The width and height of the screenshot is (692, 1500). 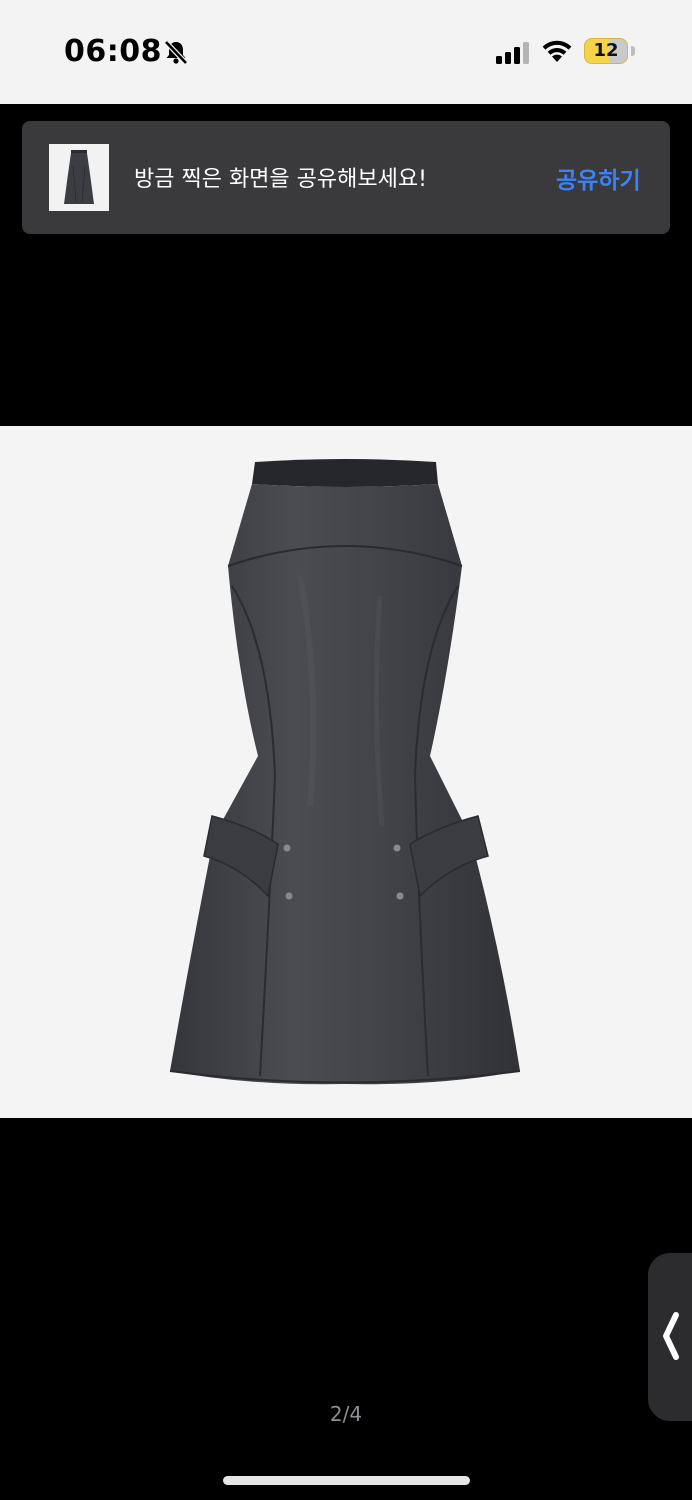 What do you see at coordinates (79, 177) in the screenshot?
I see `screenshot-thumbnail` at bounding box center [79, 177].